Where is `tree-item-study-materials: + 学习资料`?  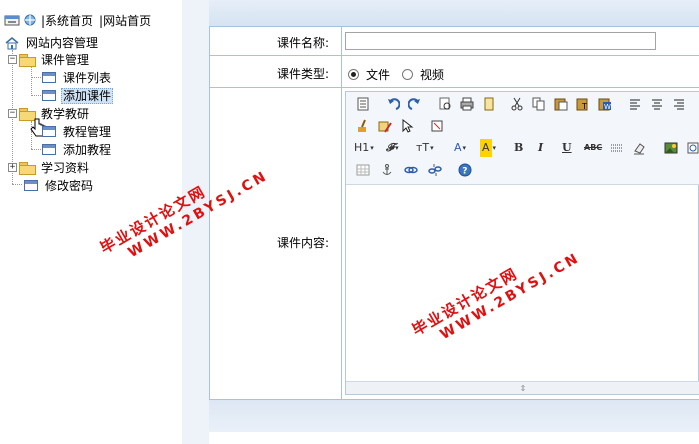 tree-item-study-materials: + 学习资料 is located at coordinates (49, 167).